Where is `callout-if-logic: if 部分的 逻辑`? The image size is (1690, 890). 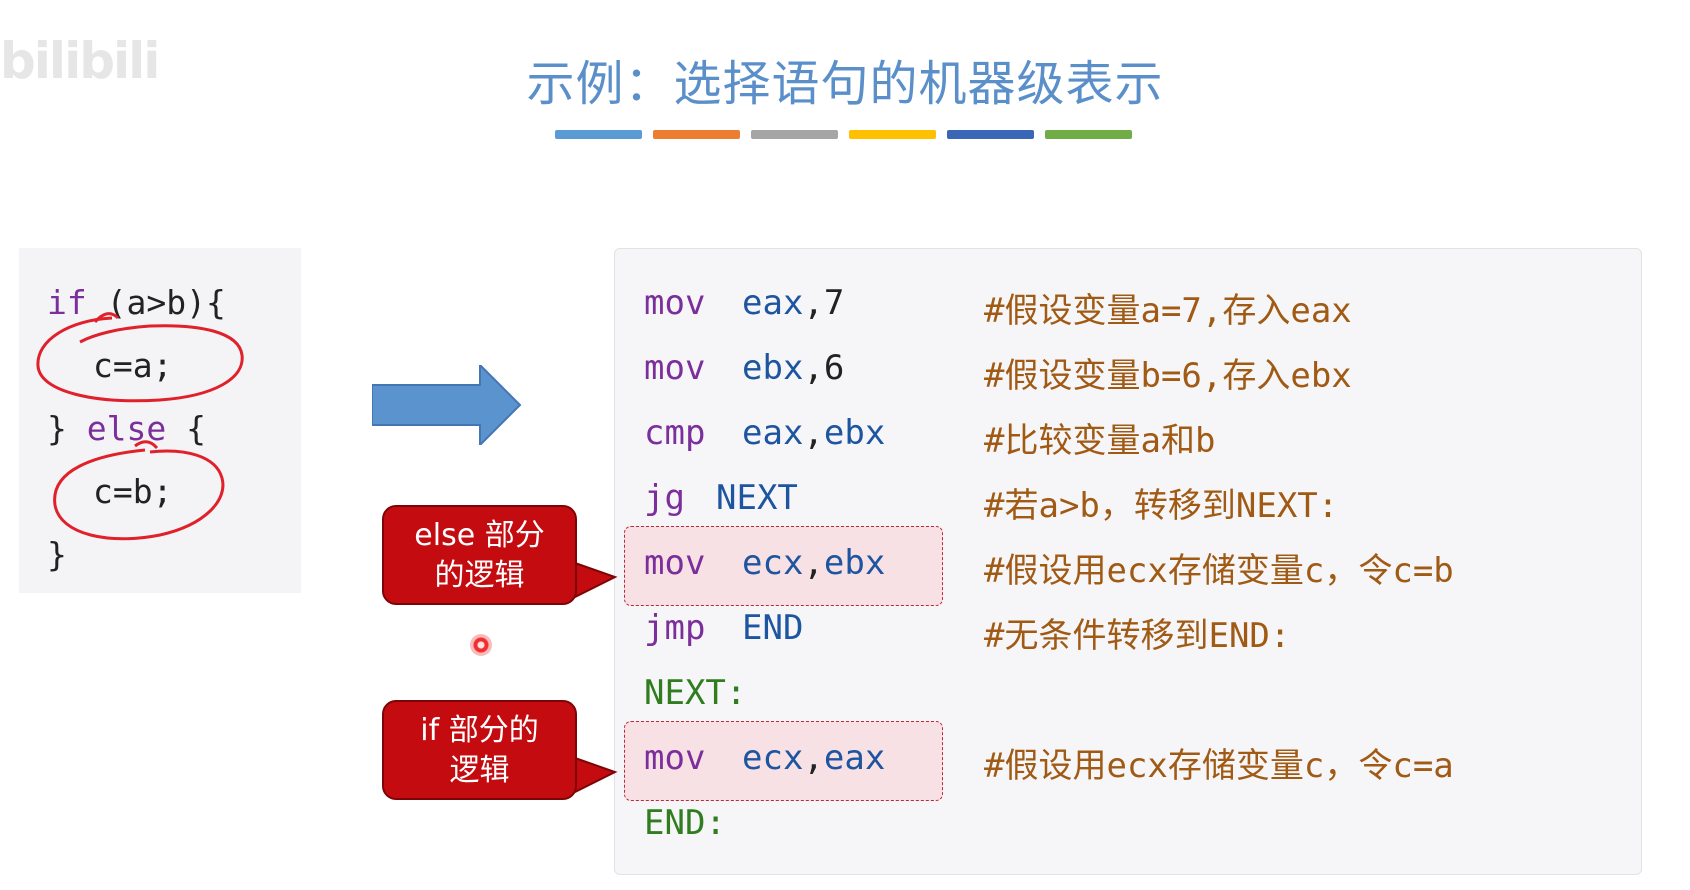 callout-if-logic: if 部分的 逻辑 is located at coordinates (479, 750).